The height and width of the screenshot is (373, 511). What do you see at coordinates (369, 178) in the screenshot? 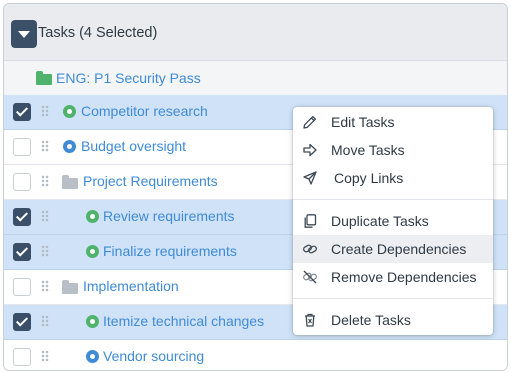
I see `menu-item-label: Copy Links` at bounding box center [369, 178].